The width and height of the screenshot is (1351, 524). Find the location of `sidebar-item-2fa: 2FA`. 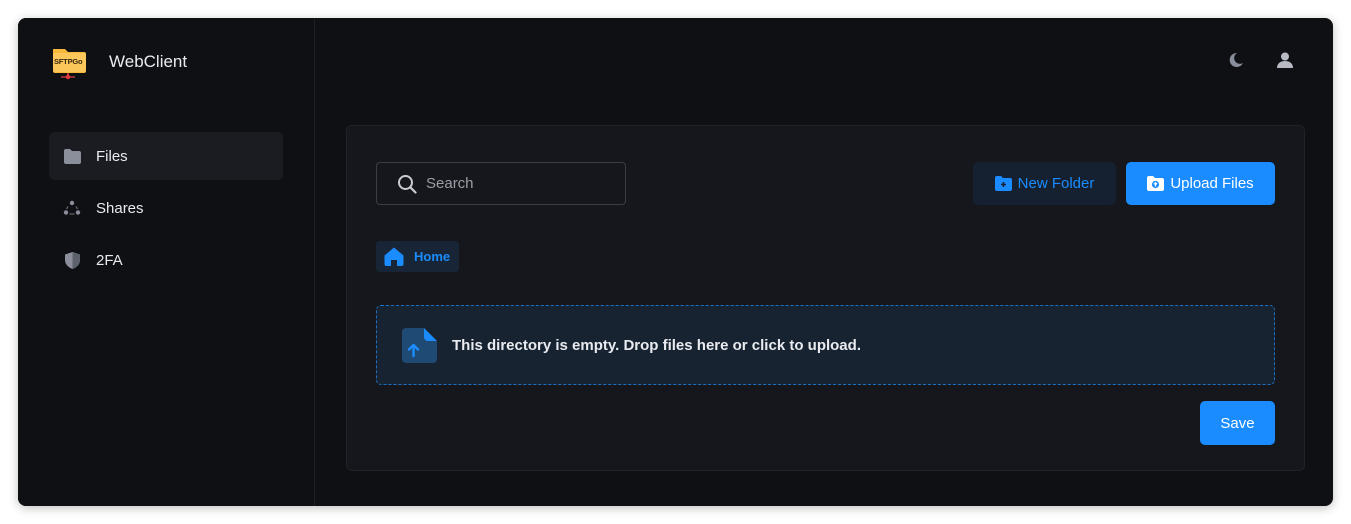

sidebar-item-2fa: 2FA is located at coordinates (166, 260).